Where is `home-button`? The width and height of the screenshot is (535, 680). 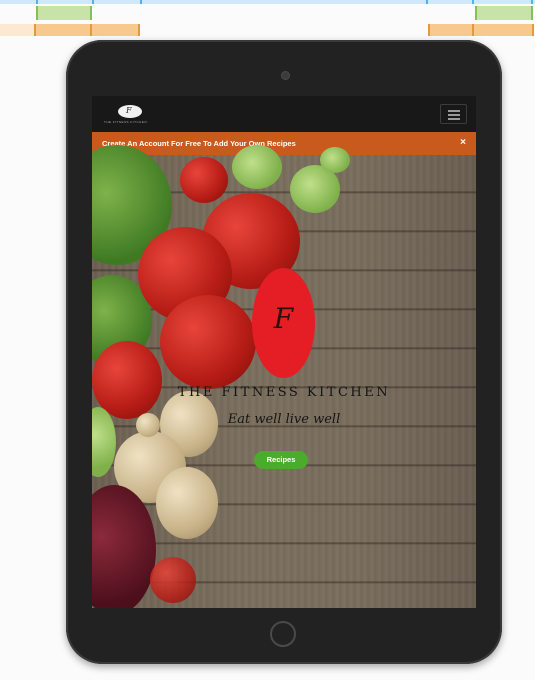
home-button is located at coordinates (283, 634).